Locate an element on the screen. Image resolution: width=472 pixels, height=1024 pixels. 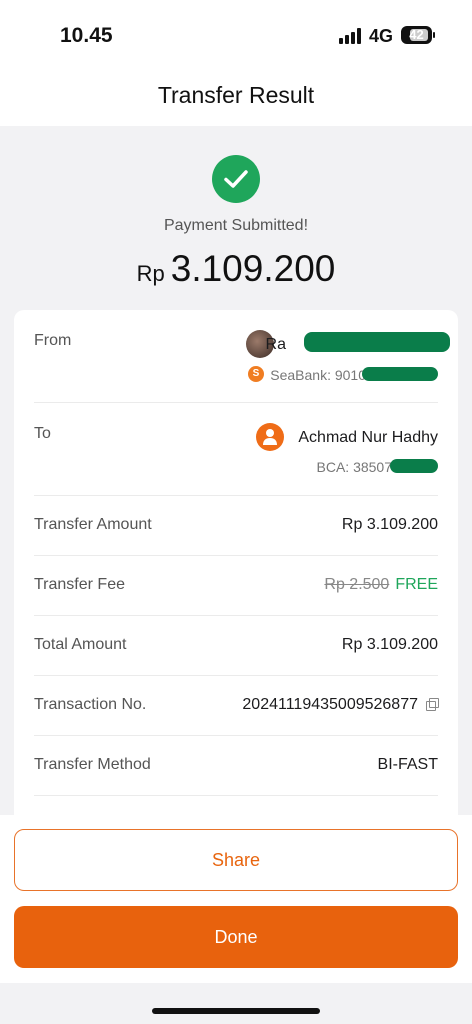
transfer-amount-value: Rp 3.109.200 is located at coordinates (389, 524).